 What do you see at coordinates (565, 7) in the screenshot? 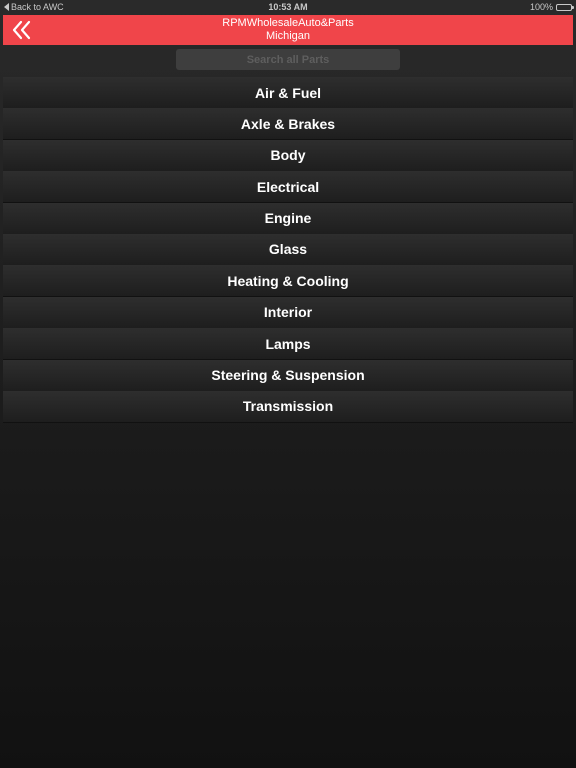
I see `battery-icon` at bounding box center [565, 7].